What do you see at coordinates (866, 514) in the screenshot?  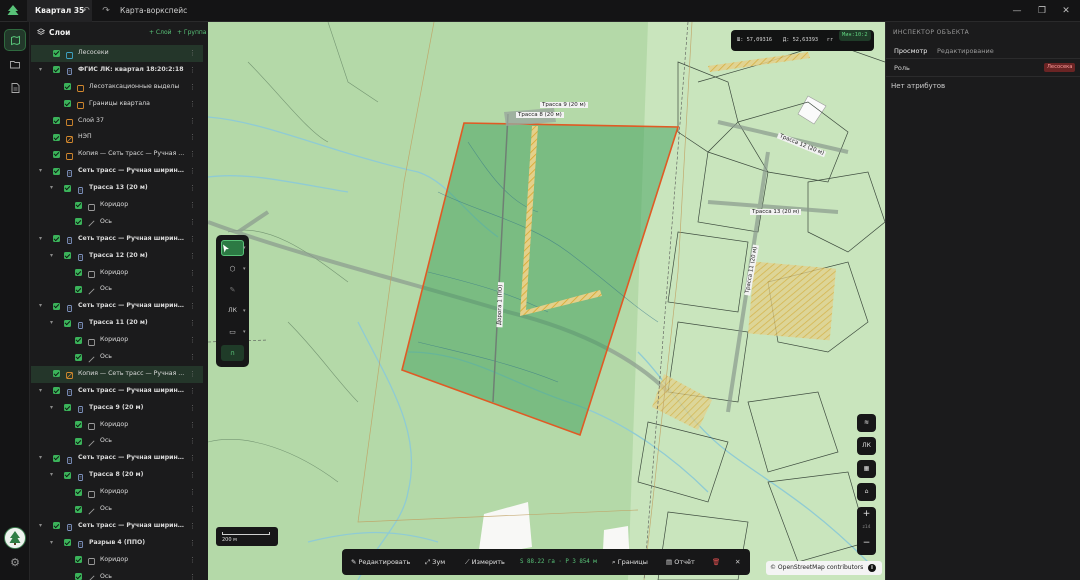 I see `zoom-in-button: +` at bounding box center [866, 514].